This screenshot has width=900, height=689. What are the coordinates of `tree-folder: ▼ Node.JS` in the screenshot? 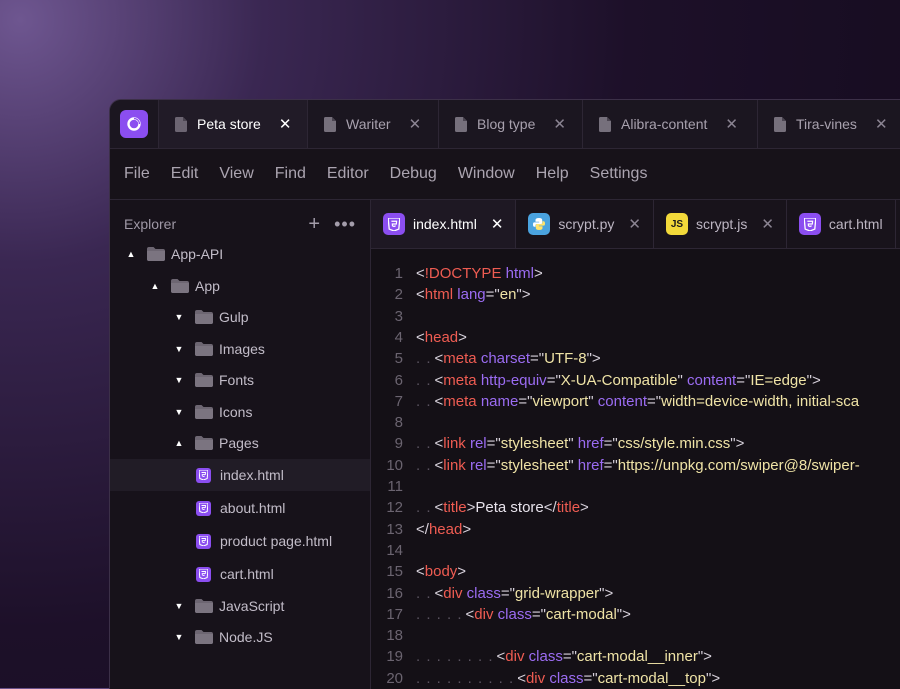 It's located at (240, 637).